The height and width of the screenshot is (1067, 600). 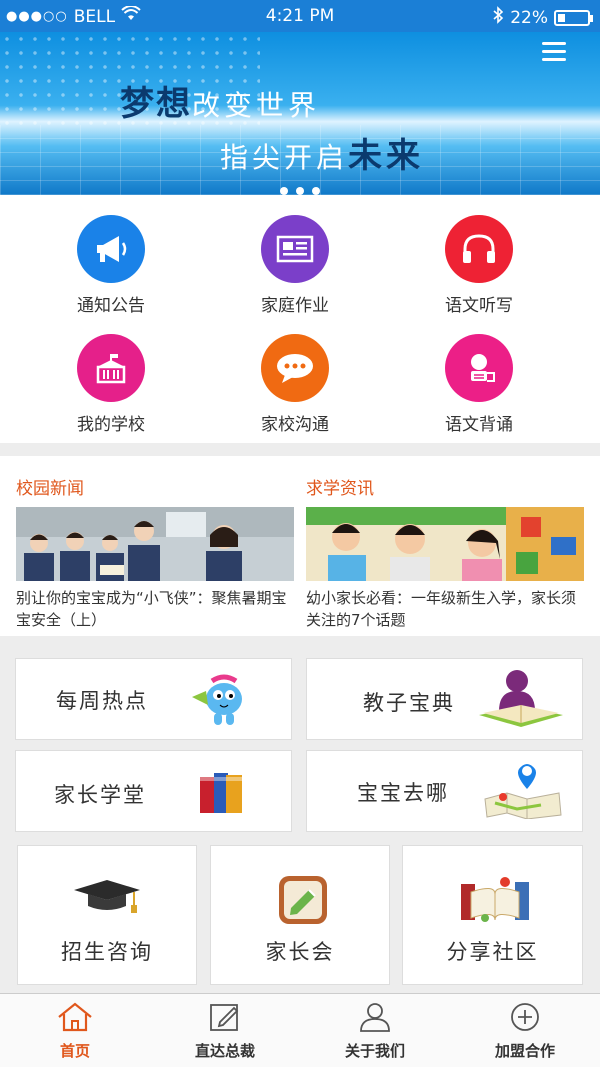 I want to click on card-title: 分享社区, so click(x=492, y=952).